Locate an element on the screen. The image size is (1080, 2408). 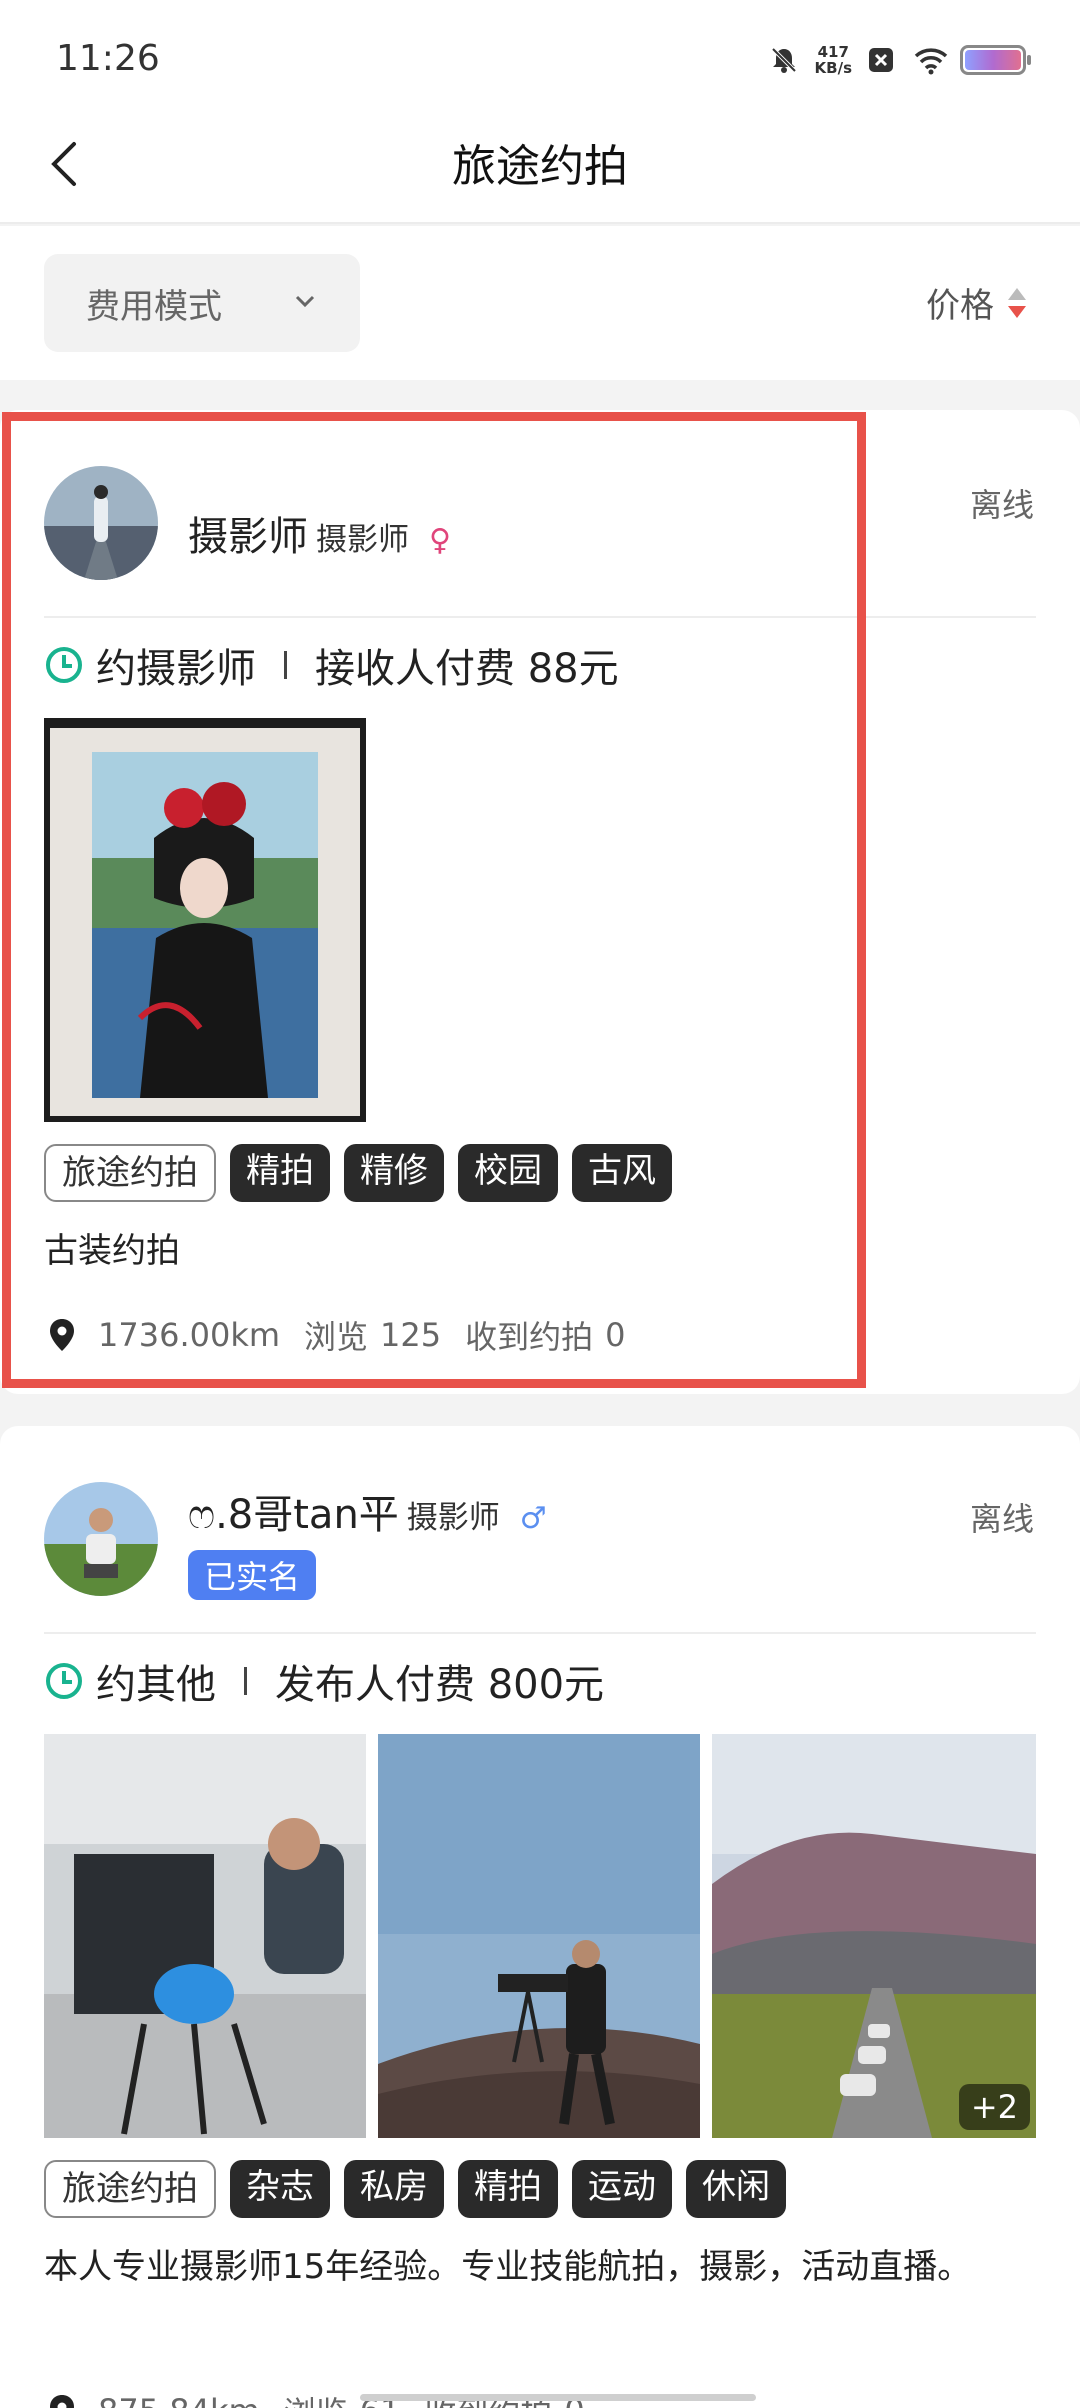
tag: 校园 is located at coordinates (508, 1173).